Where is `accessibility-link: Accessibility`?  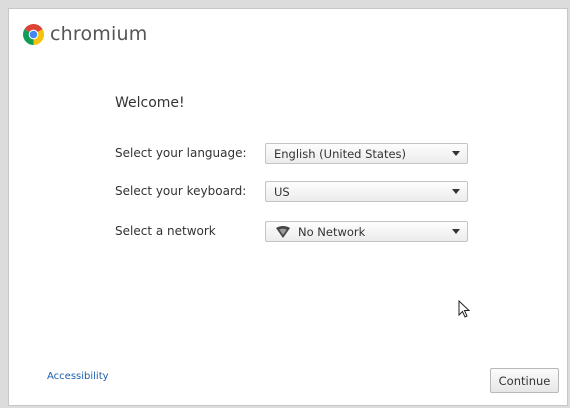 accessibility-link: Accessibility is located at coordinates (78, 376).